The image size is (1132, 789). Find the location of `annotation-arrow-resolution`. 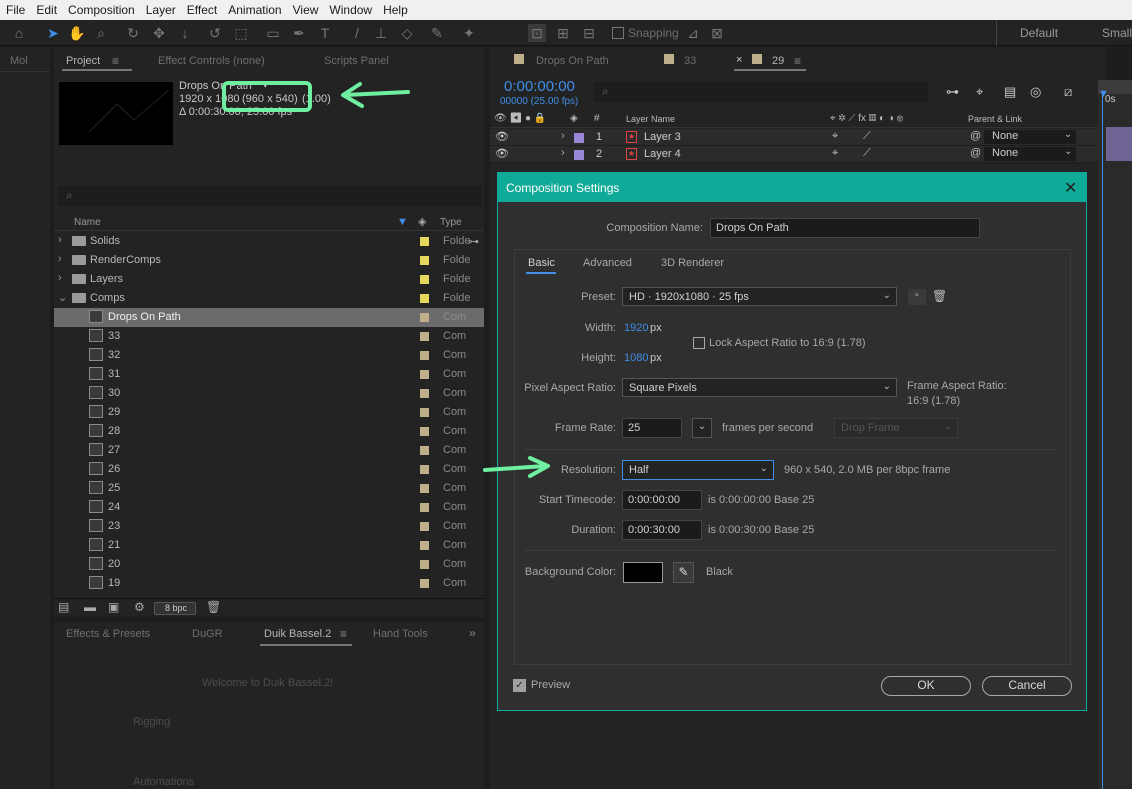

annotation-arrow-resolution is located at coordinates (516, 467).